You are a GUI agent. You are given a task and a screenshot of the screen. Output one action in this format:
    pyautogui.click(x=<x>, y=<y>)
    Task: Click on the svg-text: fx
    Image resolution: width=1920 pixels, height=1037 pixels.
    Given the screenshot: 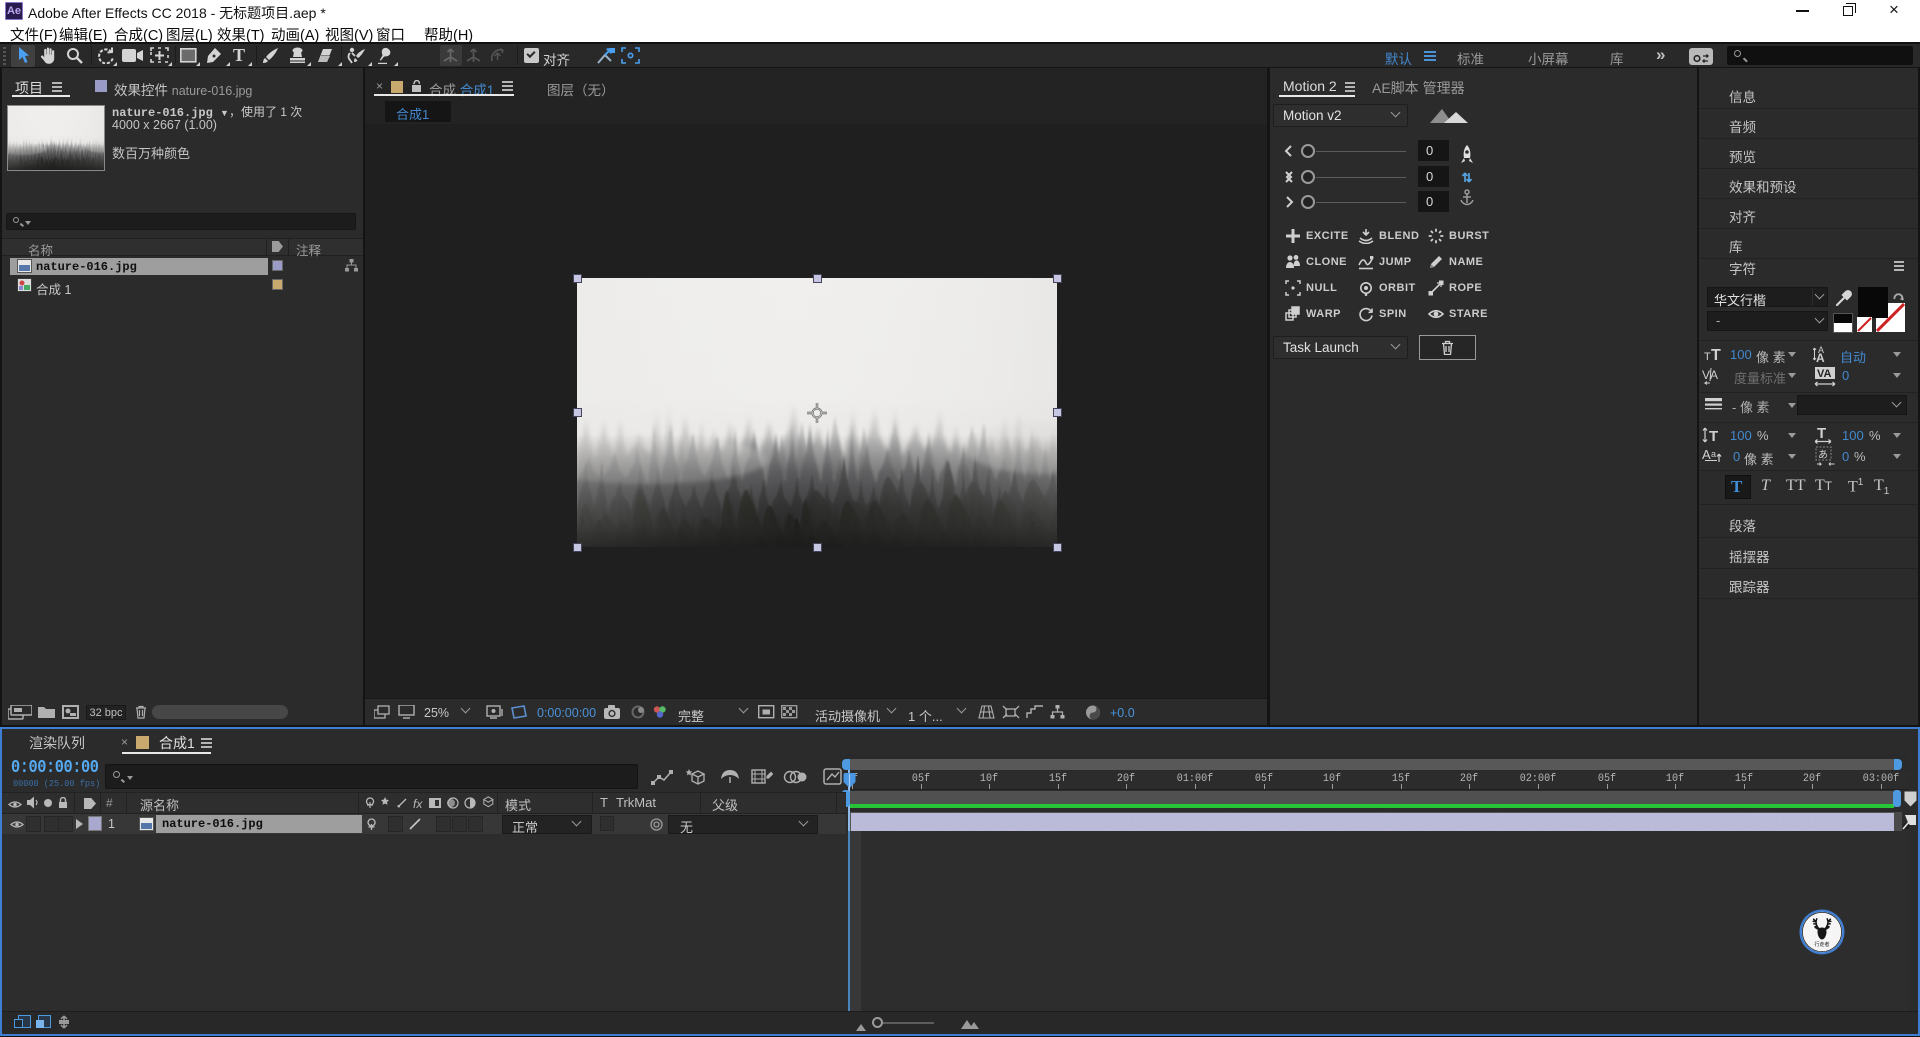 What is the action you would take?
    pyautogui.click(x=418, y=804)
    